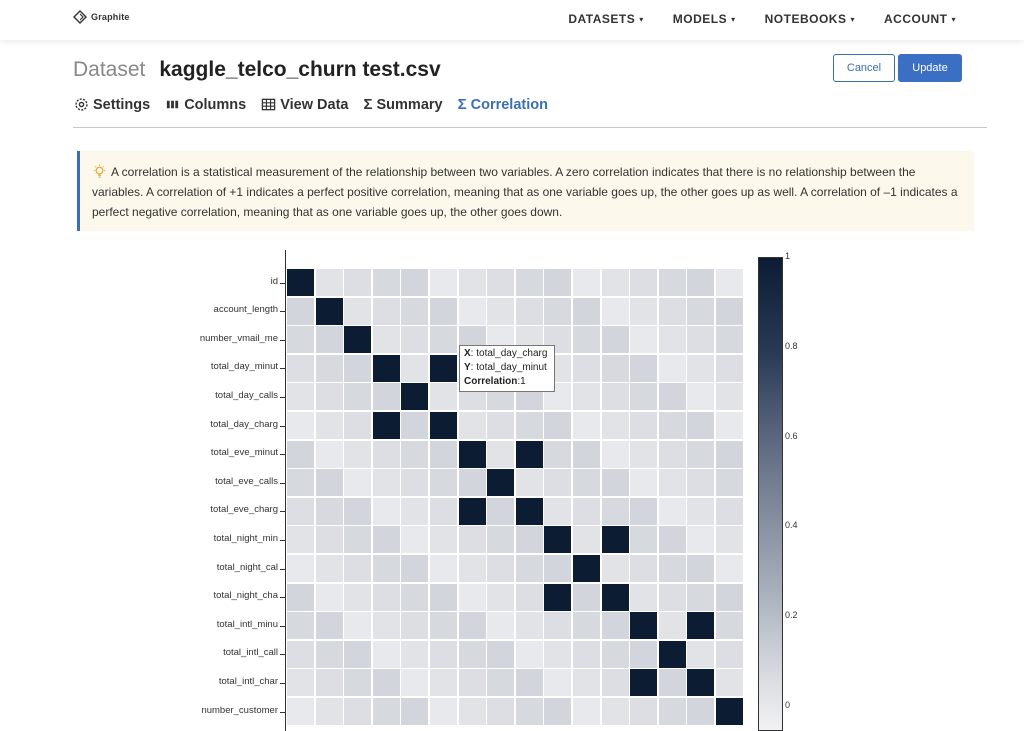 Image resolution: width=1024 pixels, height=731 pixels. Describe the element at coordinates (402, 104) in the screenshot. I see `tab-summary: Σ Summary` at that location.